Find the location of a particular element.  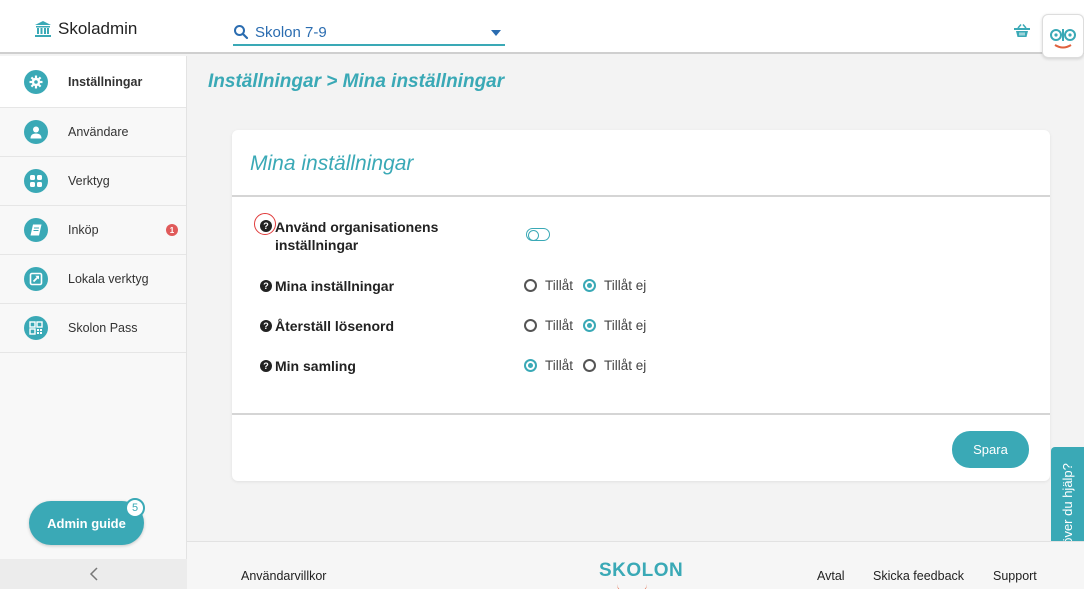

setting-row-aterstall-losenord: ? Återställ lösenord Tillåt Tillåt ej is located at coordinates (640, 328).